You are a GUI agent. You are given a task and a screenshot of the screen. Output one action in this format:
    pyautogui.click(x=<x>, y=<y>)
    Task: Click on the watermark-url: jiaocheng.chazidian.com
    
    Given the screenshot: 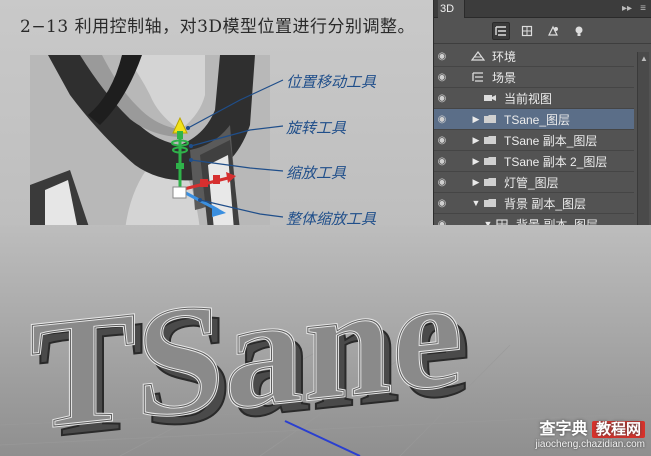 What is the action you would take?
    pyautogui.click(x=590, y=444)
    